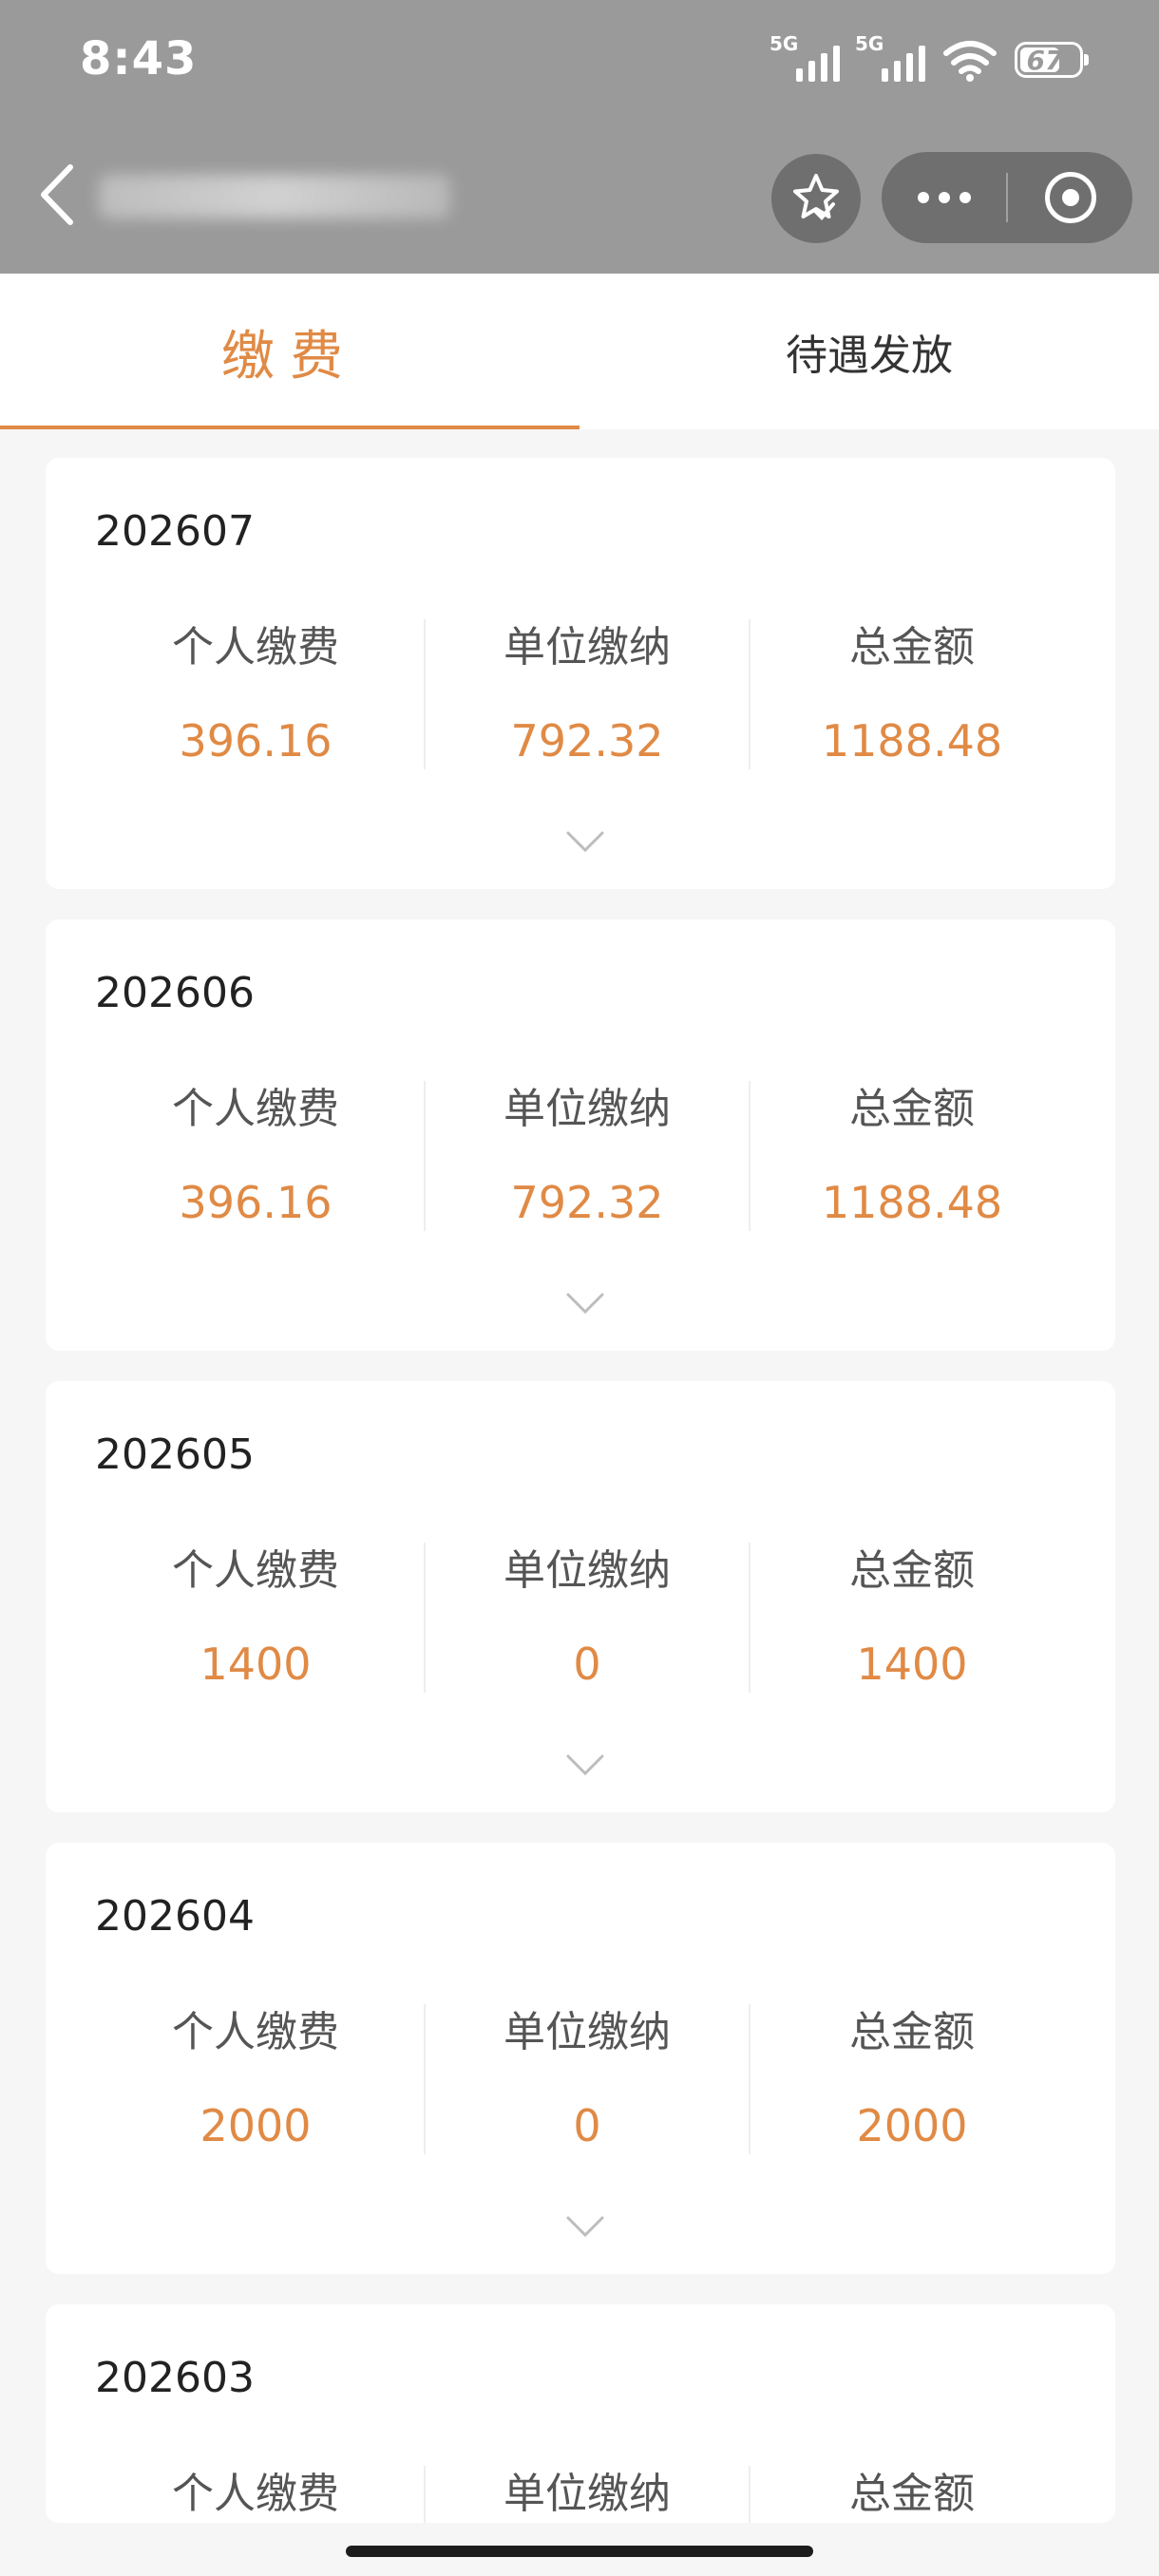  What do you see at coordinates (912, 2125) in the screenshot?
I see `total-value: 2000` at bounding box center [912, 2125].